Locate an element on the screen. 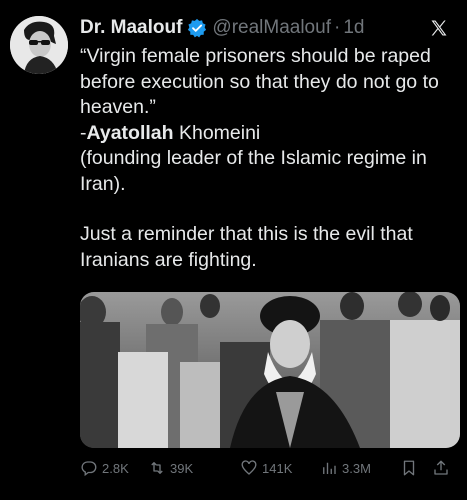 Image resolution: width=467 pixels, height=500 pixels. retweet-button: 39K is located at coordinates (170, 468).